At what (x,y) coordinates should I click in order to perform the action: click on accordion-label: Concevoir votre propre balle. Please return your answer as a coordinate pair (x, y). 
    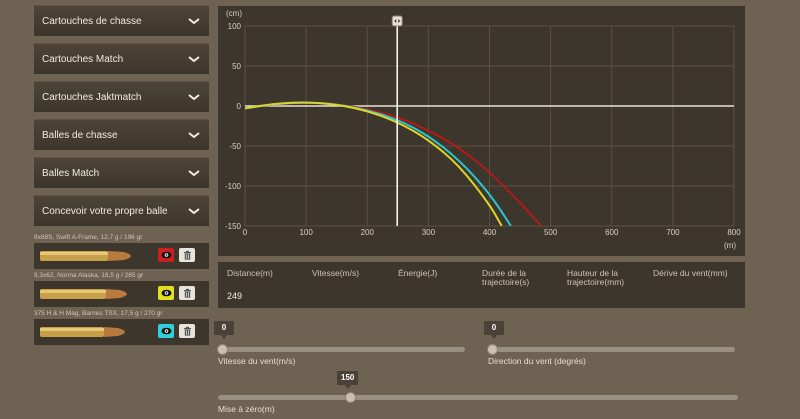
    Looking at the image, I should click on (105, 211).